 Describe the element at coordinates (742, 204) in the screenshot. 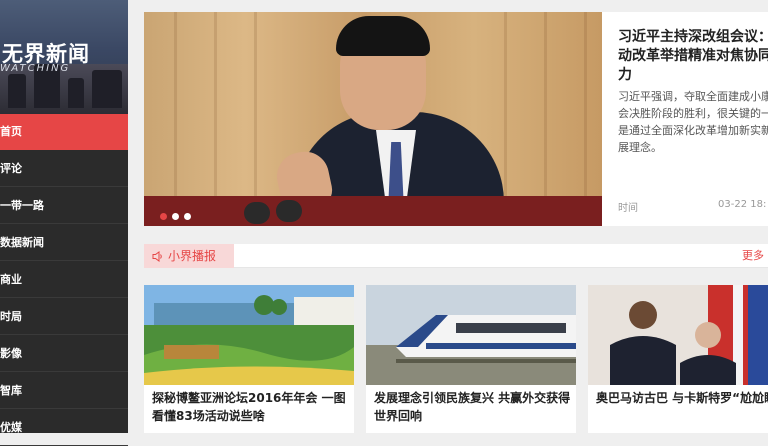

I see `hero-timestamp: 03-22 18:` at that location.